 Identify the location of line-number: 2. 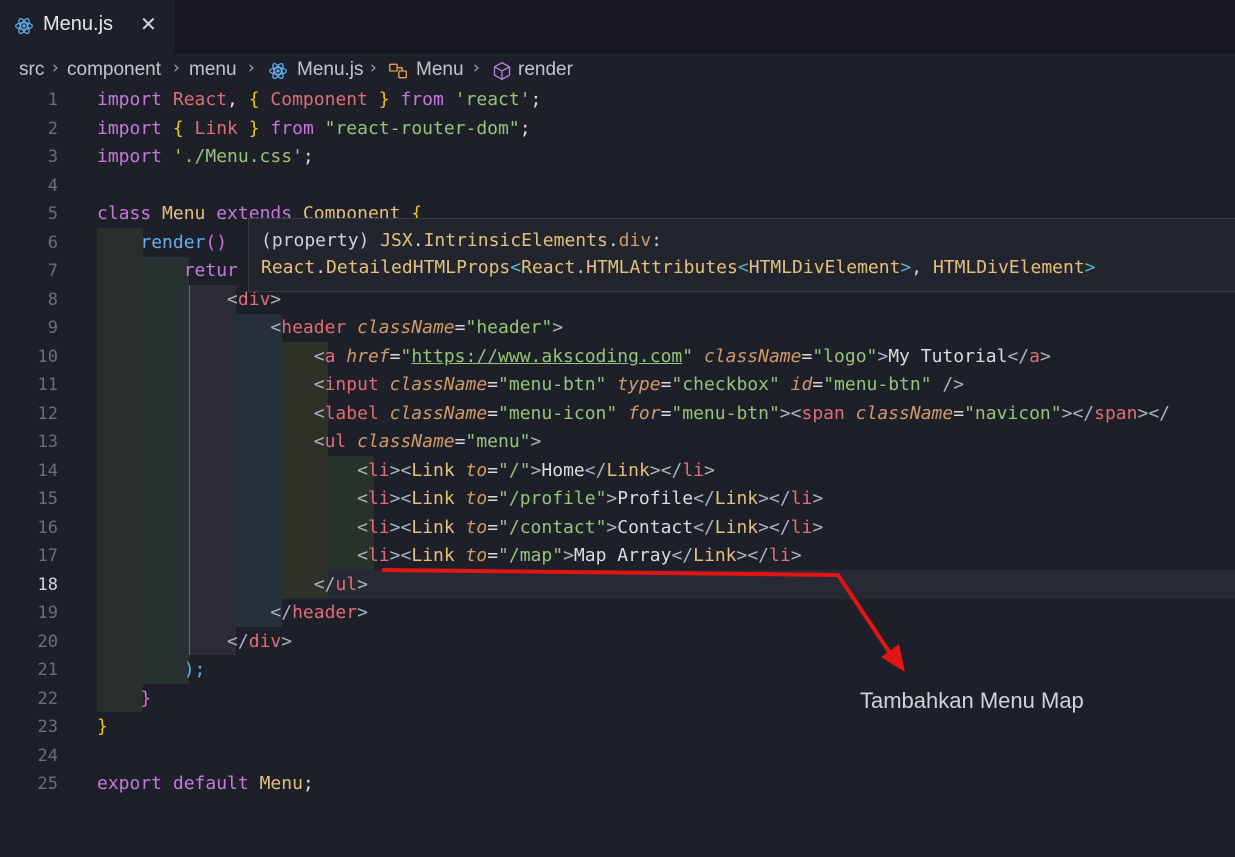
(52, 128).